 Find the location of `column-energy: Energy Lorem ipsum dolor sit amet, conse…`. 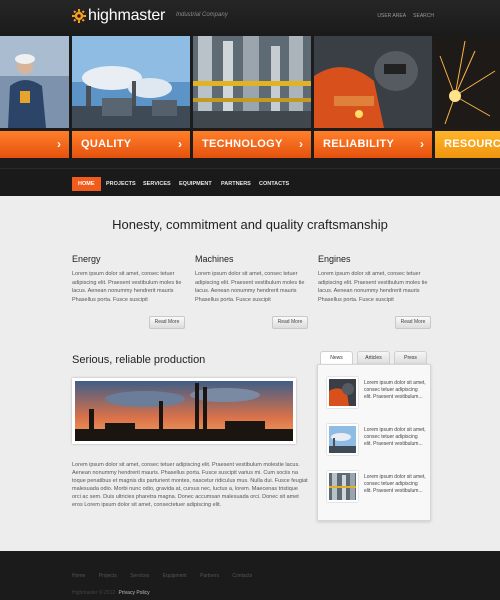

column-energy: Energy Lorem ipsum dolor sit amet, conse… is located at coordinates (128, 279).